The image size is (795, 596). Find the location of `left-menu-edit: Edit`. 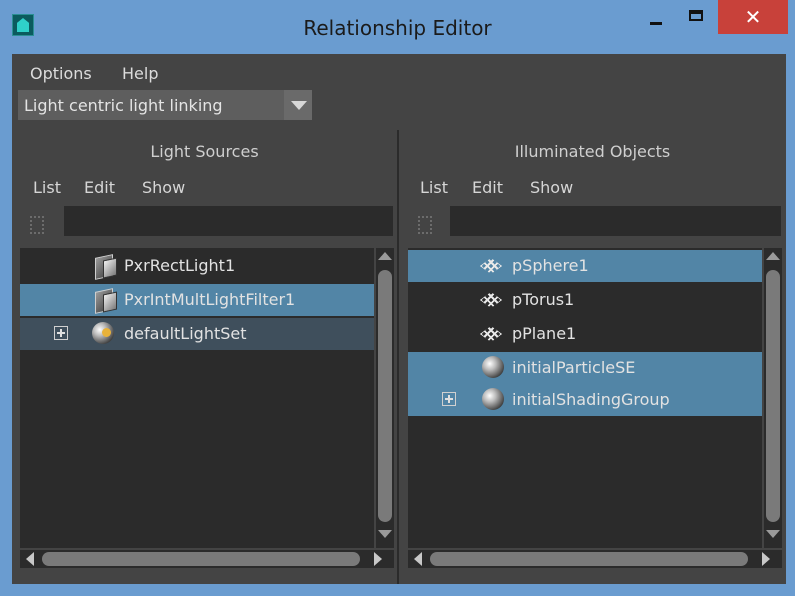

left-menu-edit: Edit is located at coordinates (99, 187).